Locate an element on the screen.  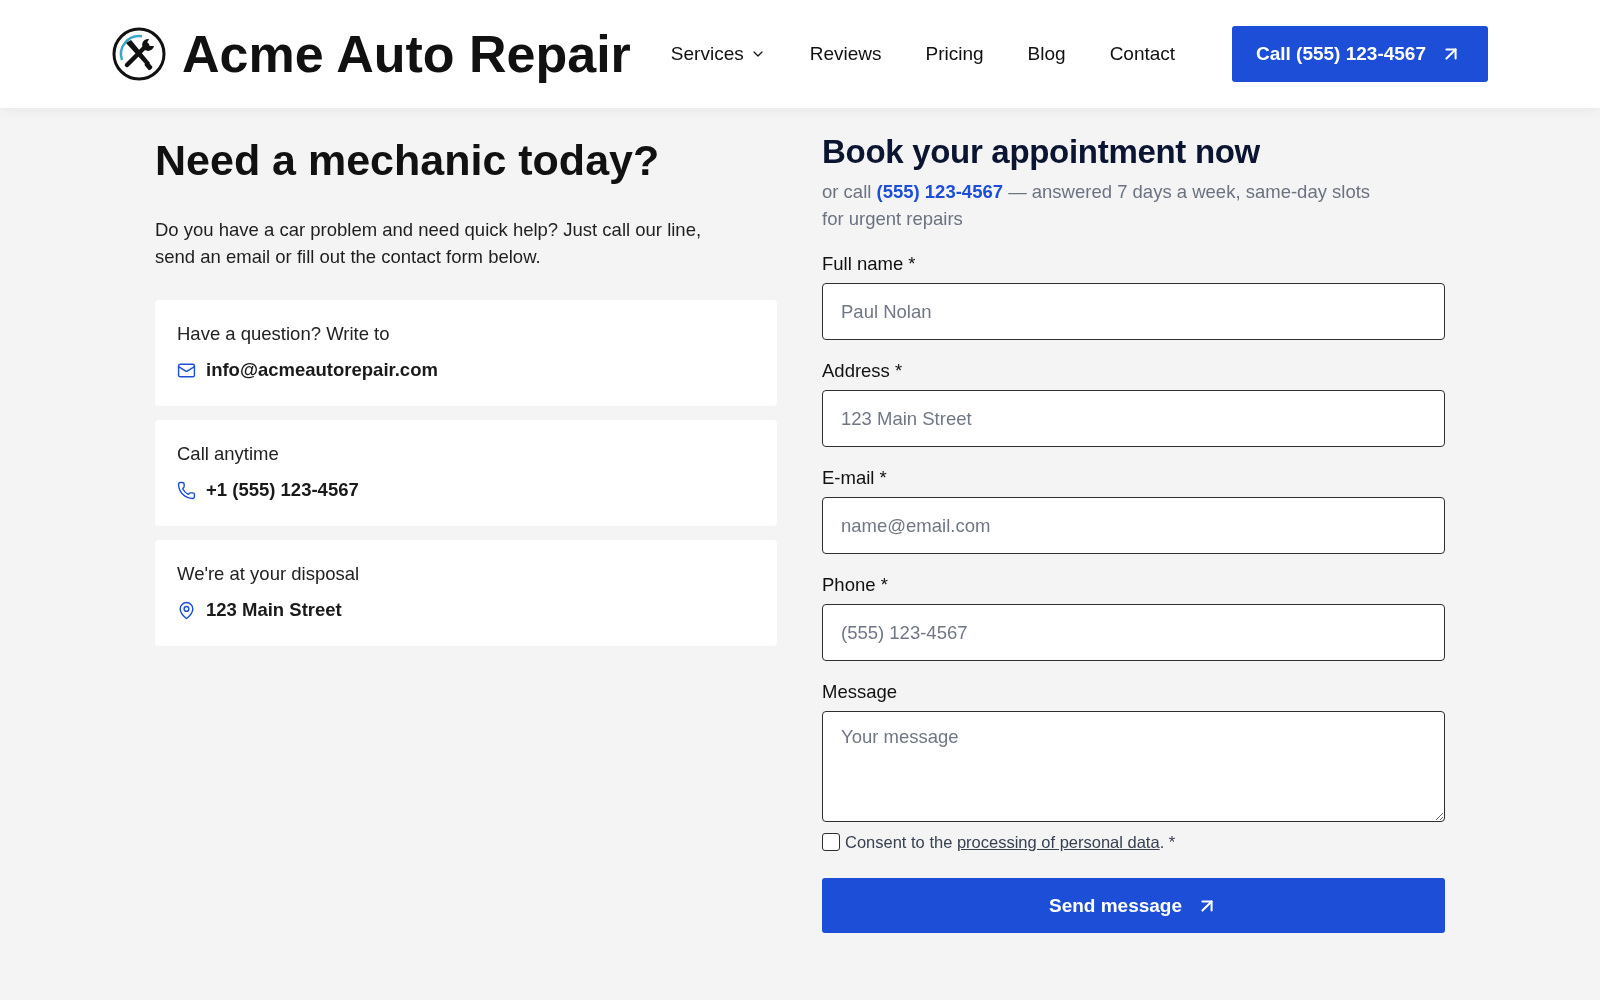
field-label: Full name * is located at coordinates (869, 264).